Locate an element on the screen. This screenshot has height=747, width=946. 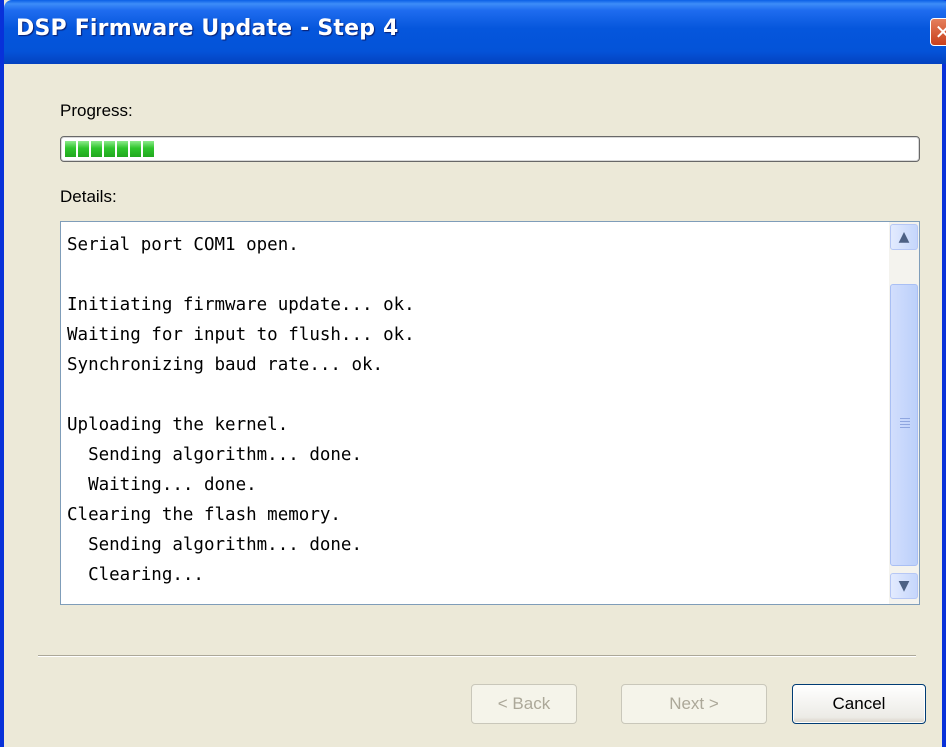
chevron-down-icon: ▼ is located at coordinates (904, 586).